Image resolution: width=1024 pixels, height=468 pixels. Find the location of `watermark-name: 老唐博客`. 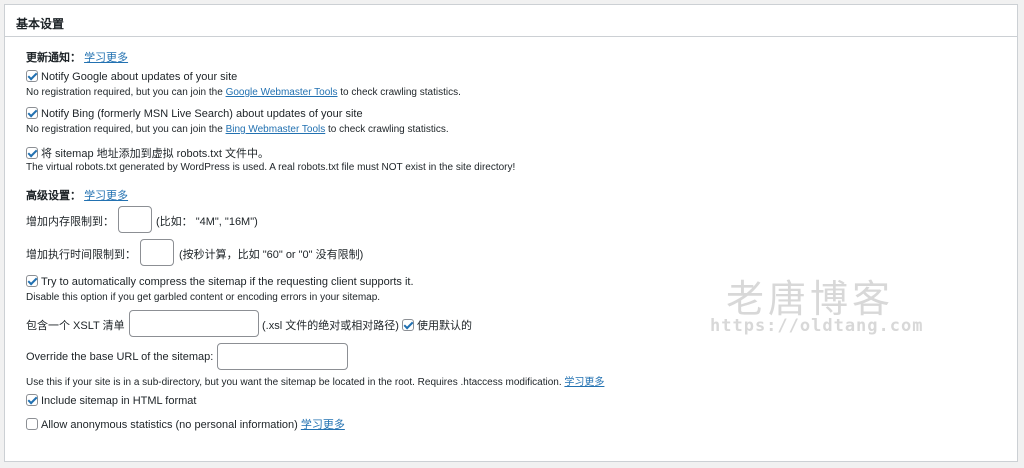

watermark-name: 老唐博客 is located at coordinates (810, 299).